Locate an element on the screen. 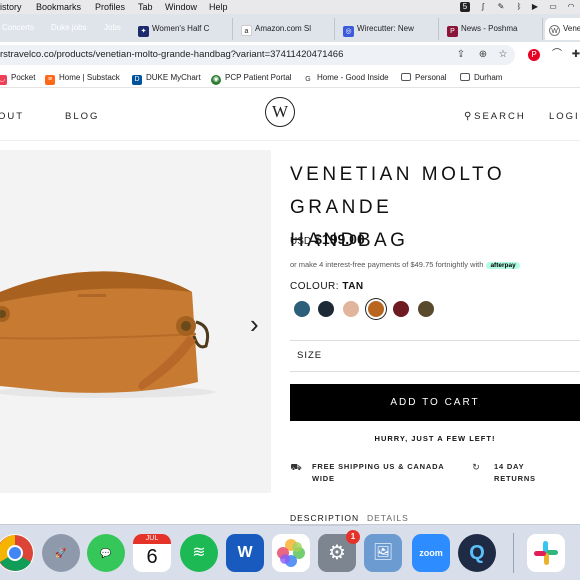  afterpay-badge: afterpay is located at coordinates (503, 265).